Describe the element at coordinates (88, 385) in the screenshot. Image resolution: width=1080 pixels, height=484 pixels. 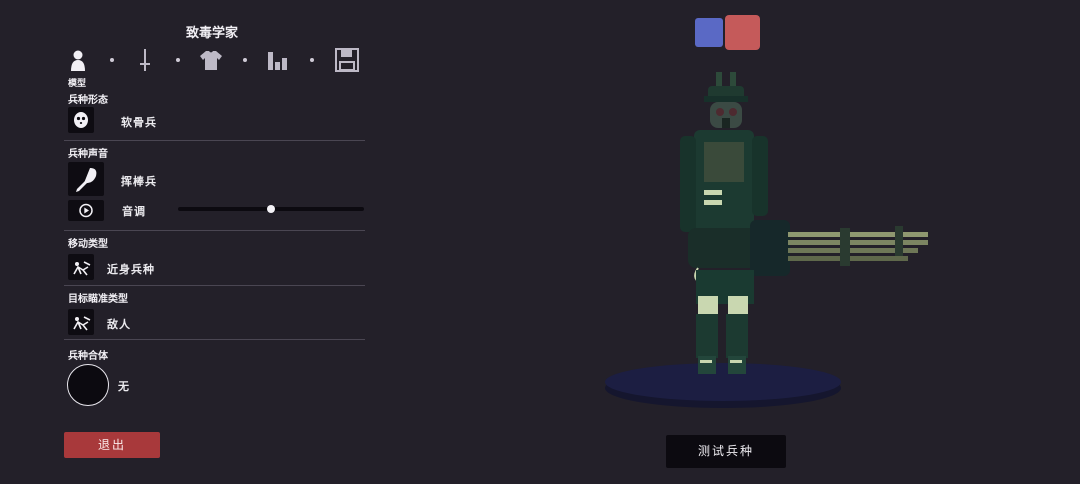
I see `fusion-selector` at that location.